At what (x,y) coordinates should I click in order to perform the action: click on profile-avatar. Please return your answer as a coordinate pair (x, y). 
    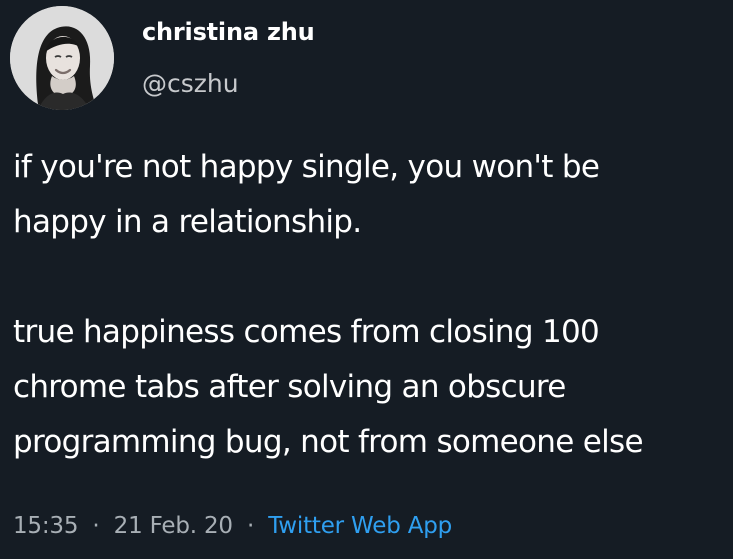
    Looking at the image, I should click on (62, 58).